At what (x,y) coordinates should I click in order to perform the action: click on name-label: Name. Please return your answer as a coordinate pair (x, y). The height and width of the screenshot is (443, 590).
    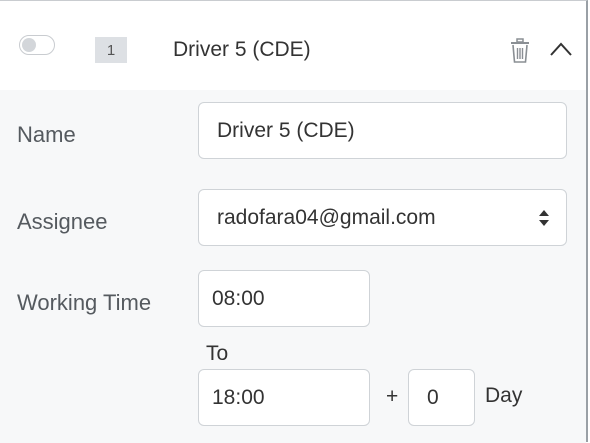
    Looking at the image, I should click on (46, 134).